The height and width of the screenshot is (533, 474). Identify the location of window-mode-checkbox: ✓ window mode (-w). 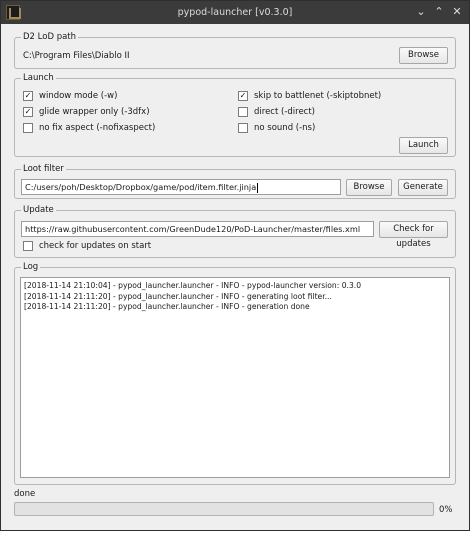
(70, 96).